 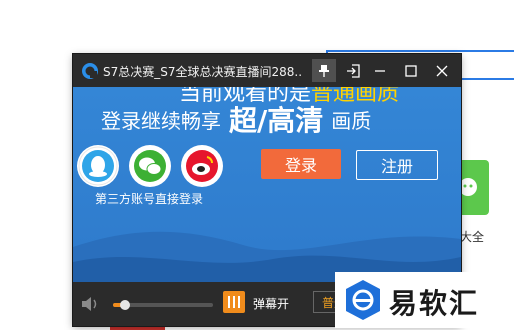 I want to click on pin-icon, so click(x=324, y=70).